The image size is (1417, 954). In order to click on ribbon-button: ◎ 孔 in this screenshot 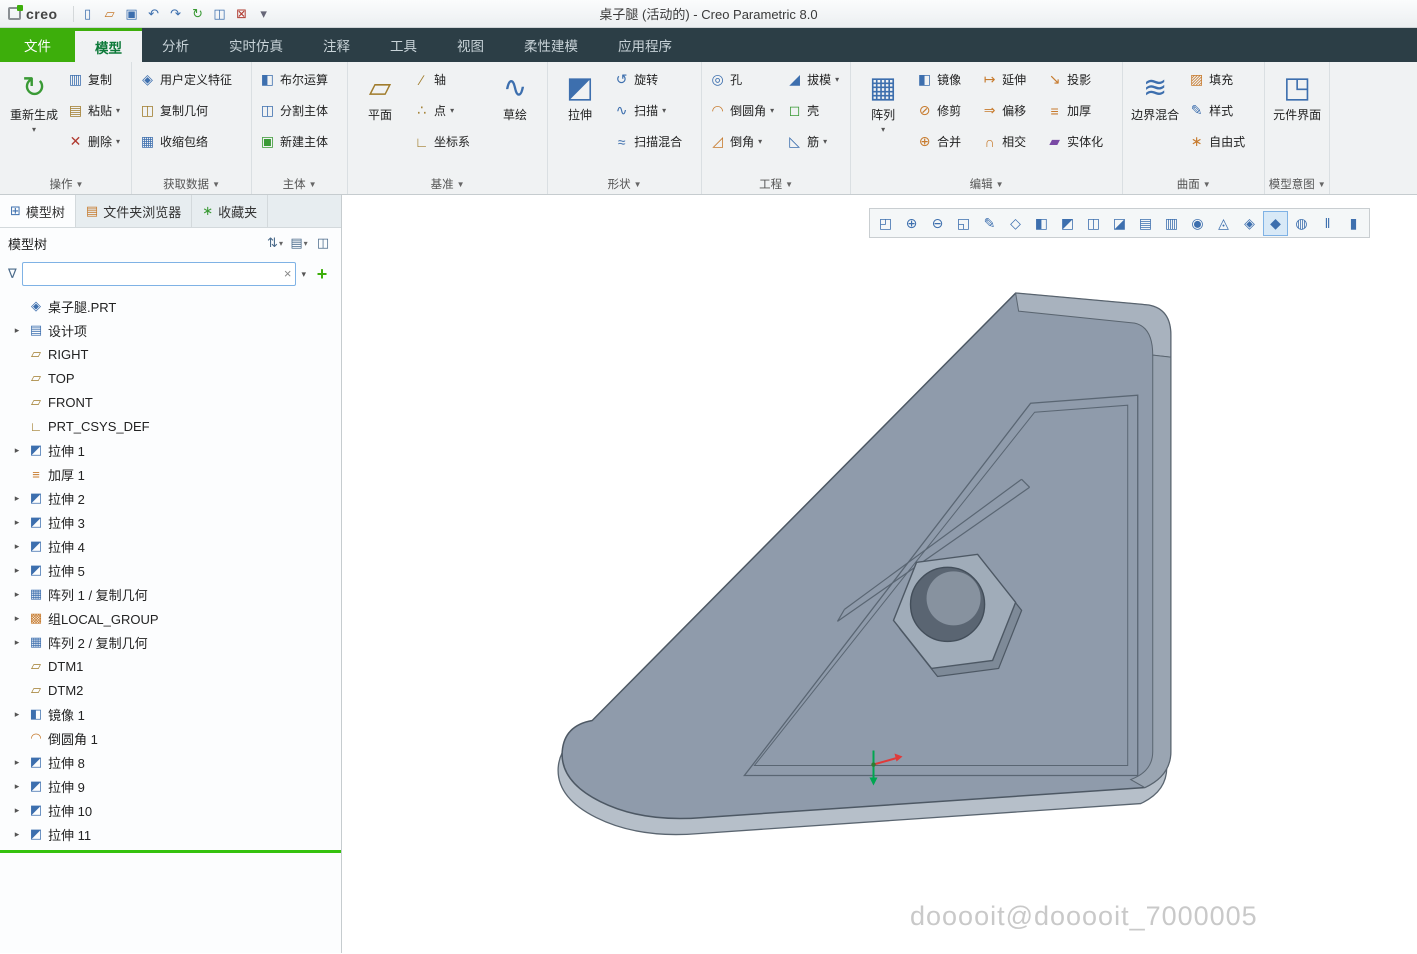, I will do `click(743, 79)`.